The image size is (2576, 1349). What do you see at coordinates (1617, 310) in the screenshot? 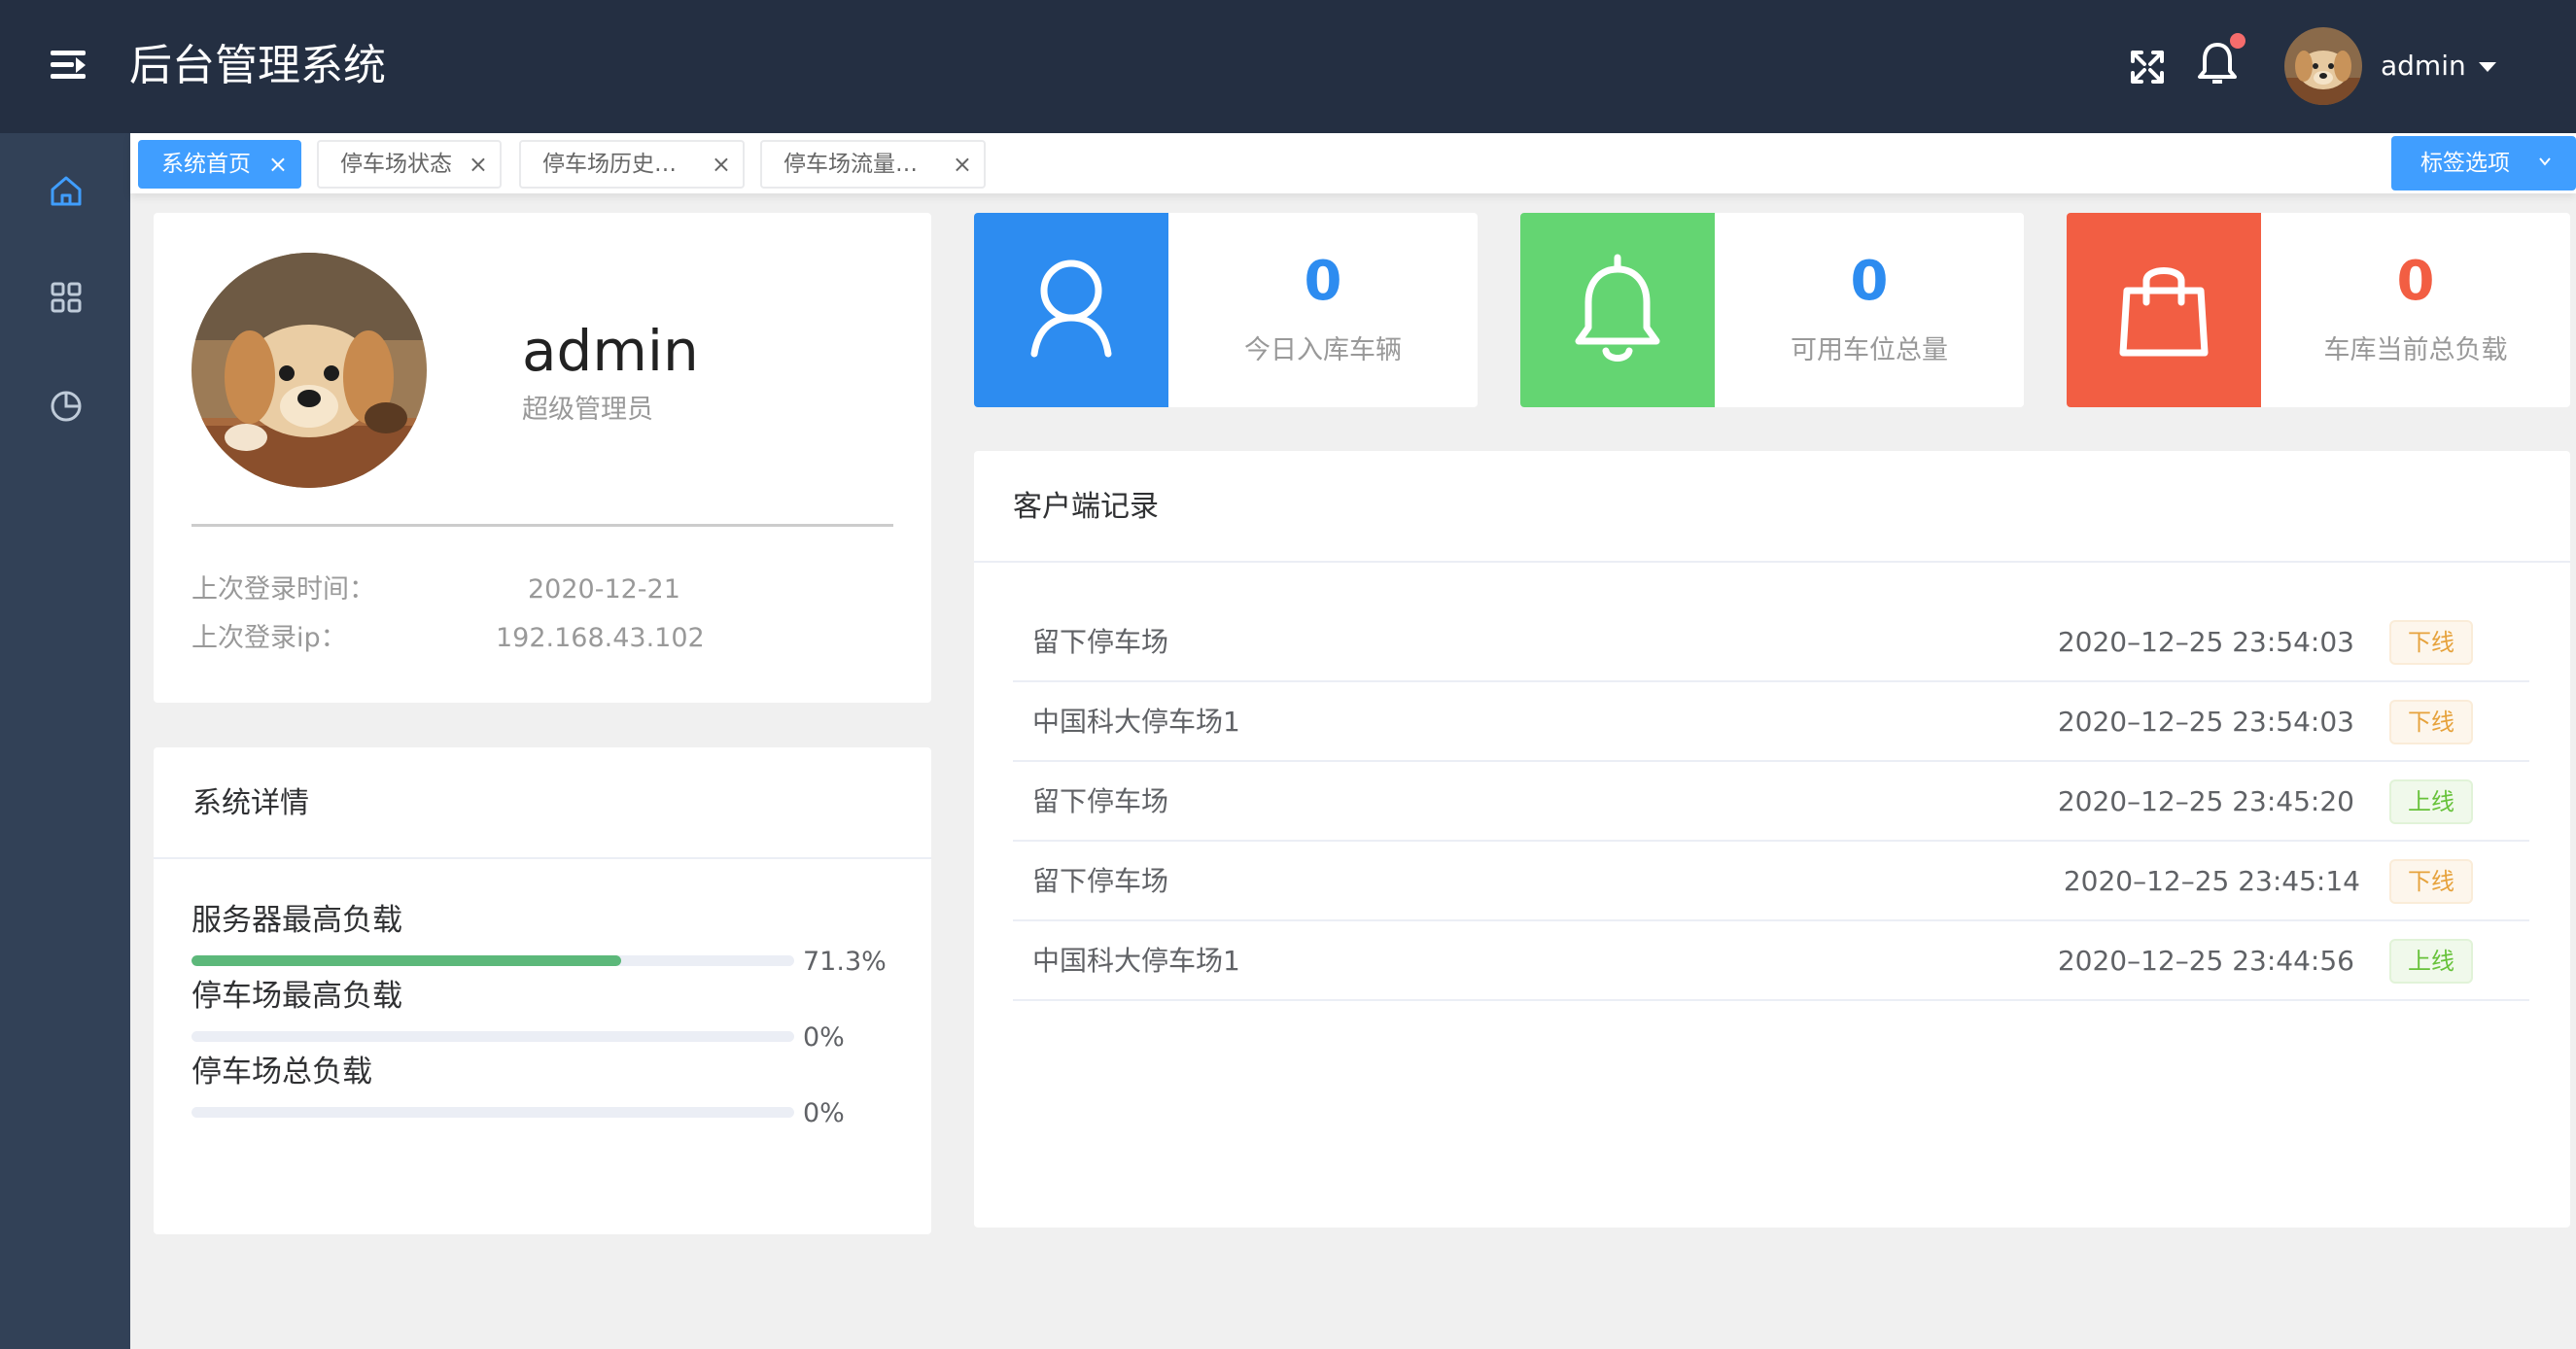
I see `bell-icon` at bounding box center [1617, 310].